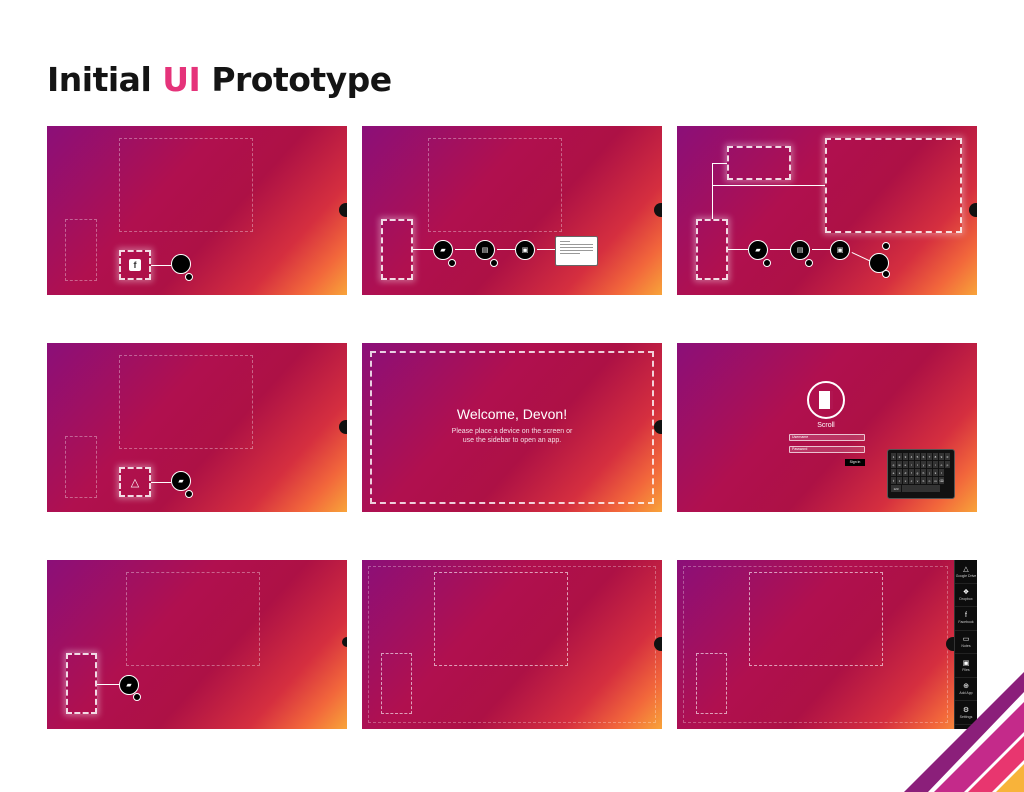  I want to click on keyboard-key: 8, so click(935, 456).